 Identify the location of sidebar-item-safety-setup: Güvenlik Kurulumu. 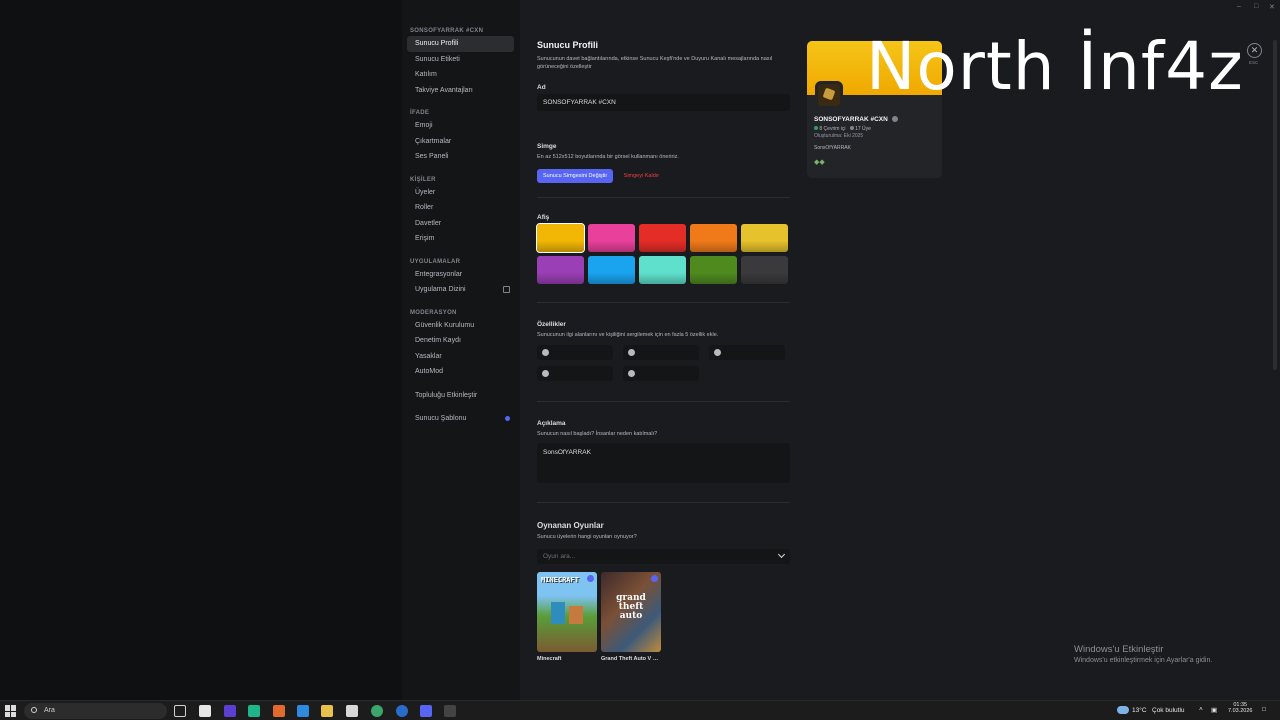
(460, 326).